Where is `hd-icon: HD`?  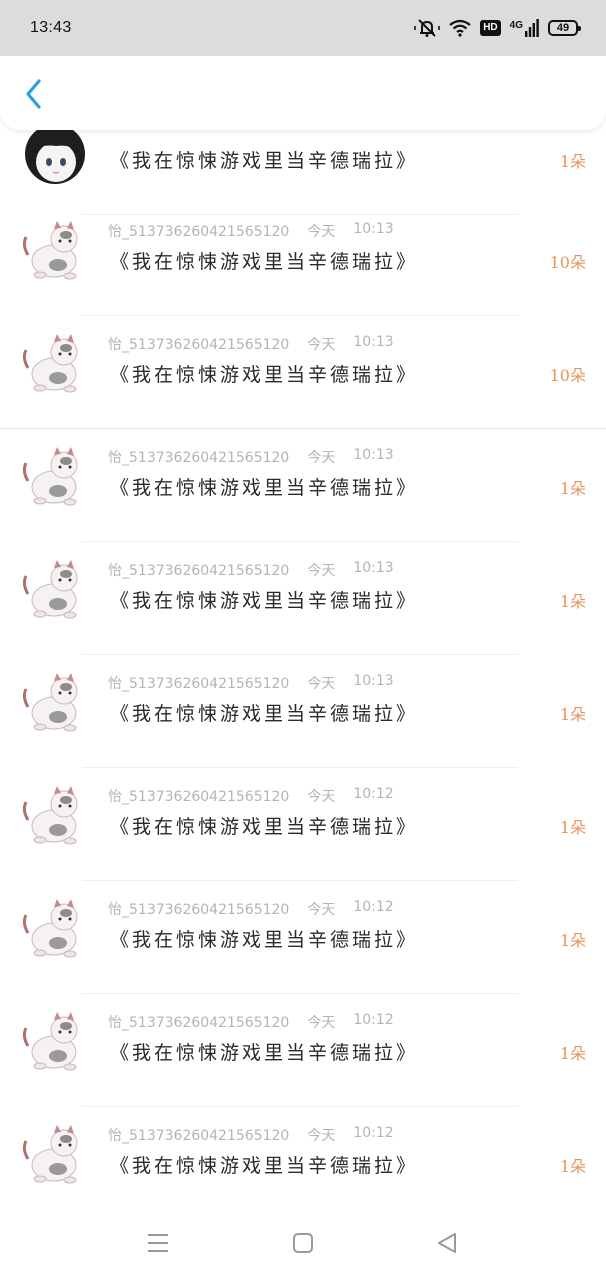
hd-icon: HD is located at coordinates (490, 28).